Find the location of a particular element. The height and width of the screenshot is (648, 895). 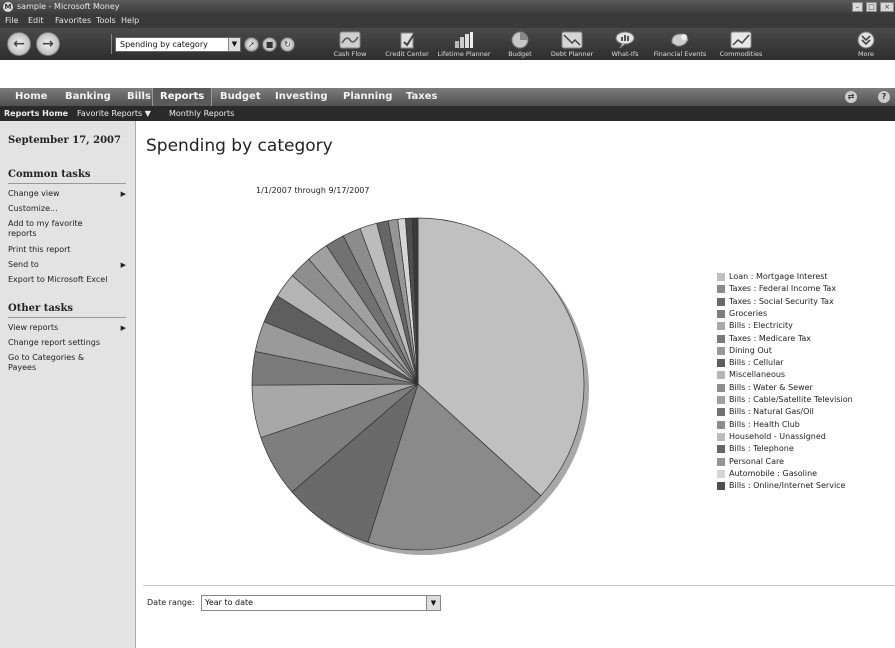

change-report-settings-link: Change report settings is located at coordinates (67, 343).